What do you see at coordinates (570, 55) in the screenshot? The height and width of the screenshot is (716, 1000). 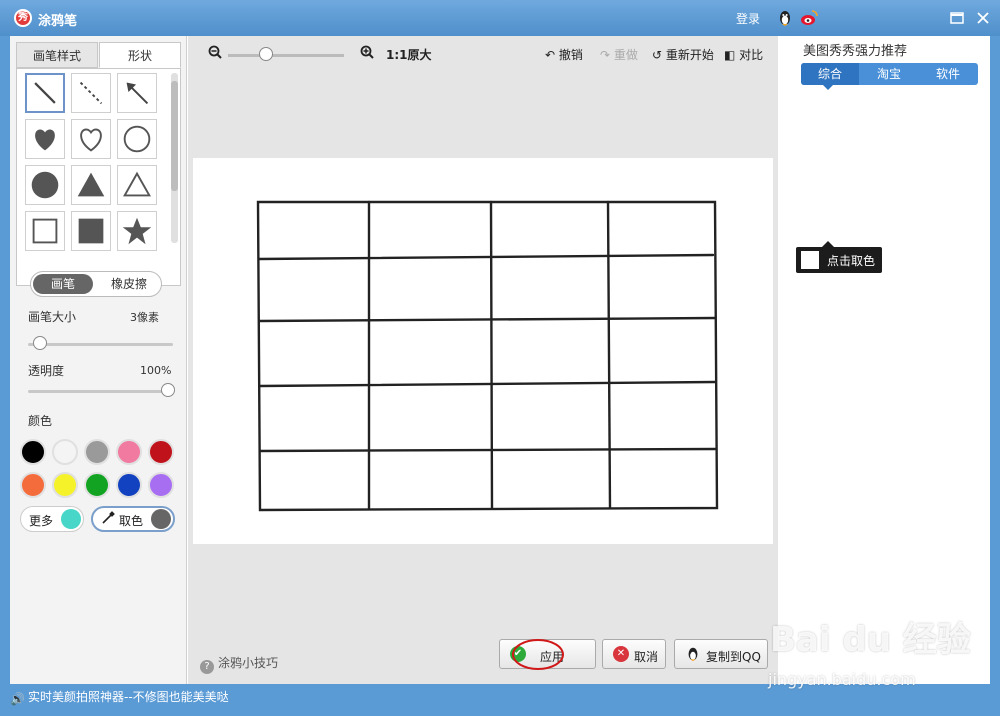 I see `undo-label: 撤销` at bounding box center [570, 55].